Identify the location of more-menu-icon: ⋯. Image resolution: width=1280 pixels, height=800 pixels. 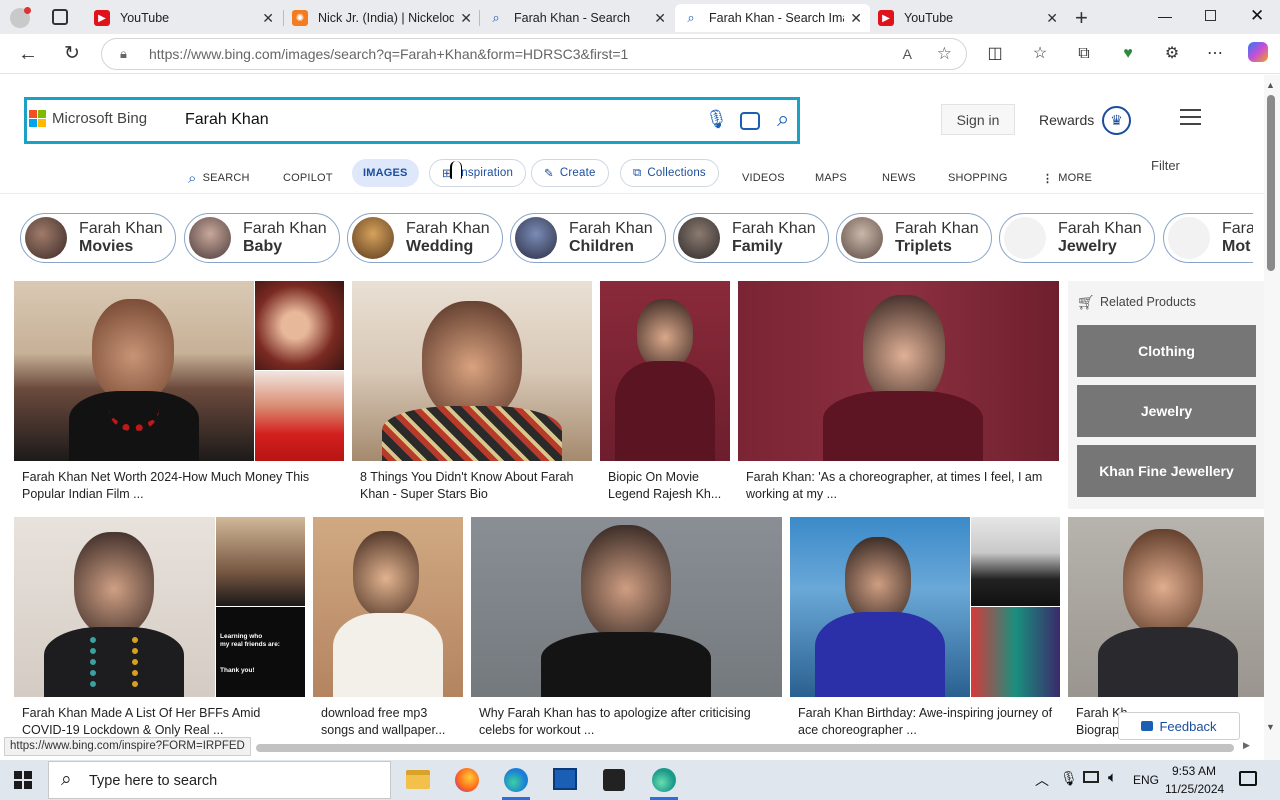
(1215, 54).